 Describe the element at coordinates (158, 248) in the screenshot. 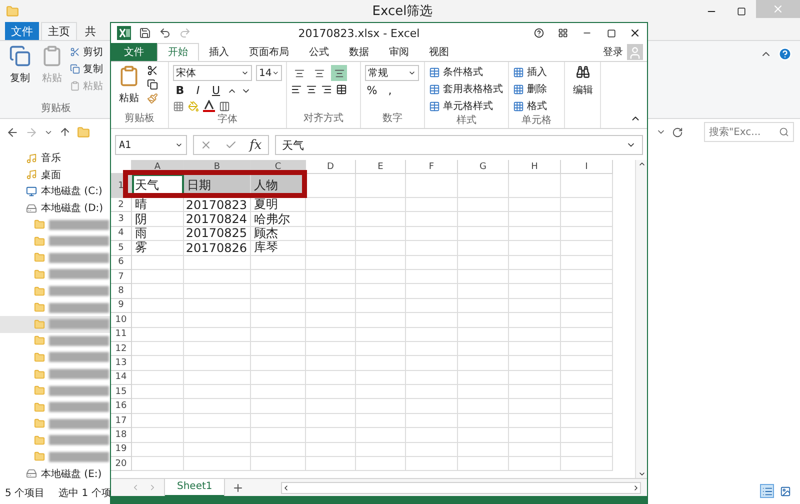

I see `table-cell: 雾` at that location.